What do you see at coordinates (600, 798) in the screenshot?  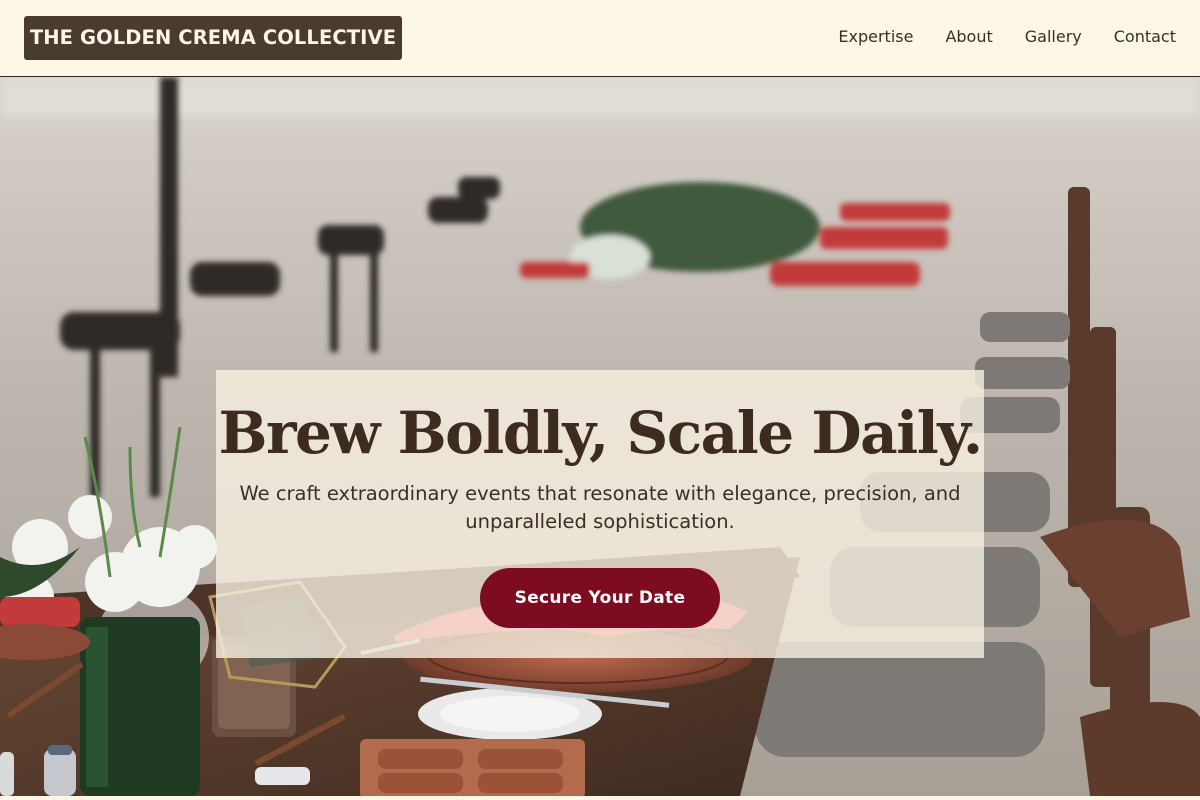 I see `page-bottom-edge` at bounding box center [600, 798].